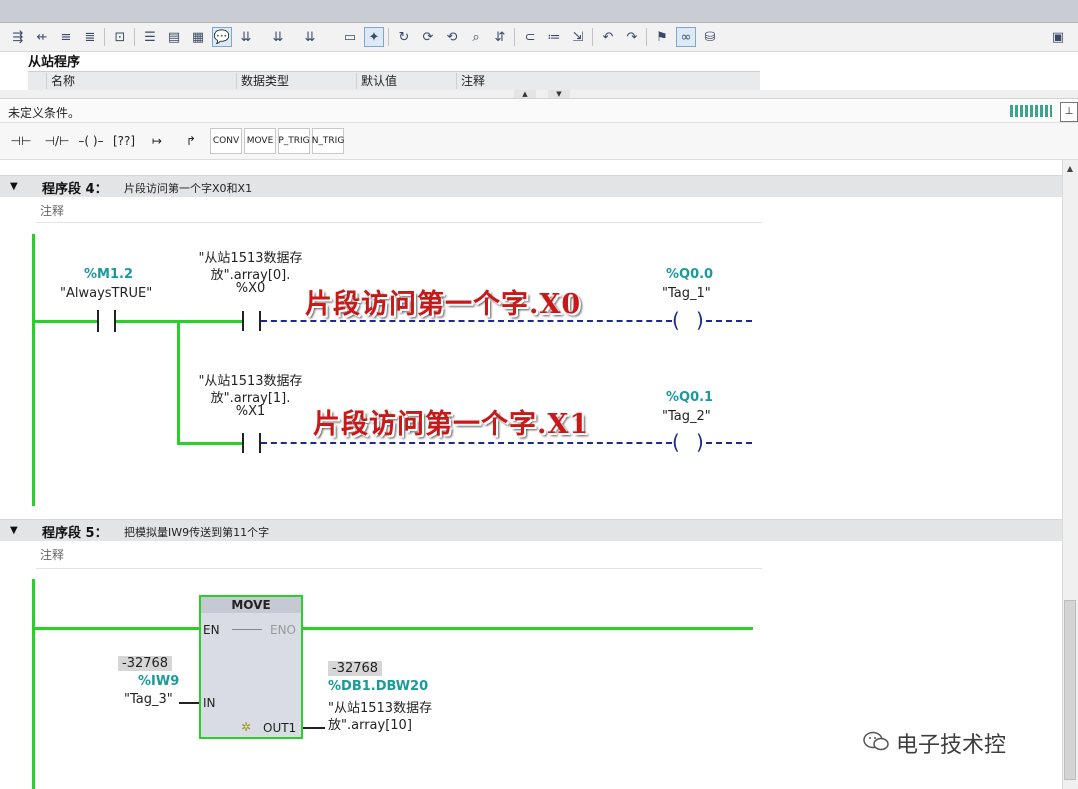 The width and height of the screenshot is (1078, 789). Describe the element at coordinates (710, 37) in the screenshot. I see `database-icon: ⛁` at that location.